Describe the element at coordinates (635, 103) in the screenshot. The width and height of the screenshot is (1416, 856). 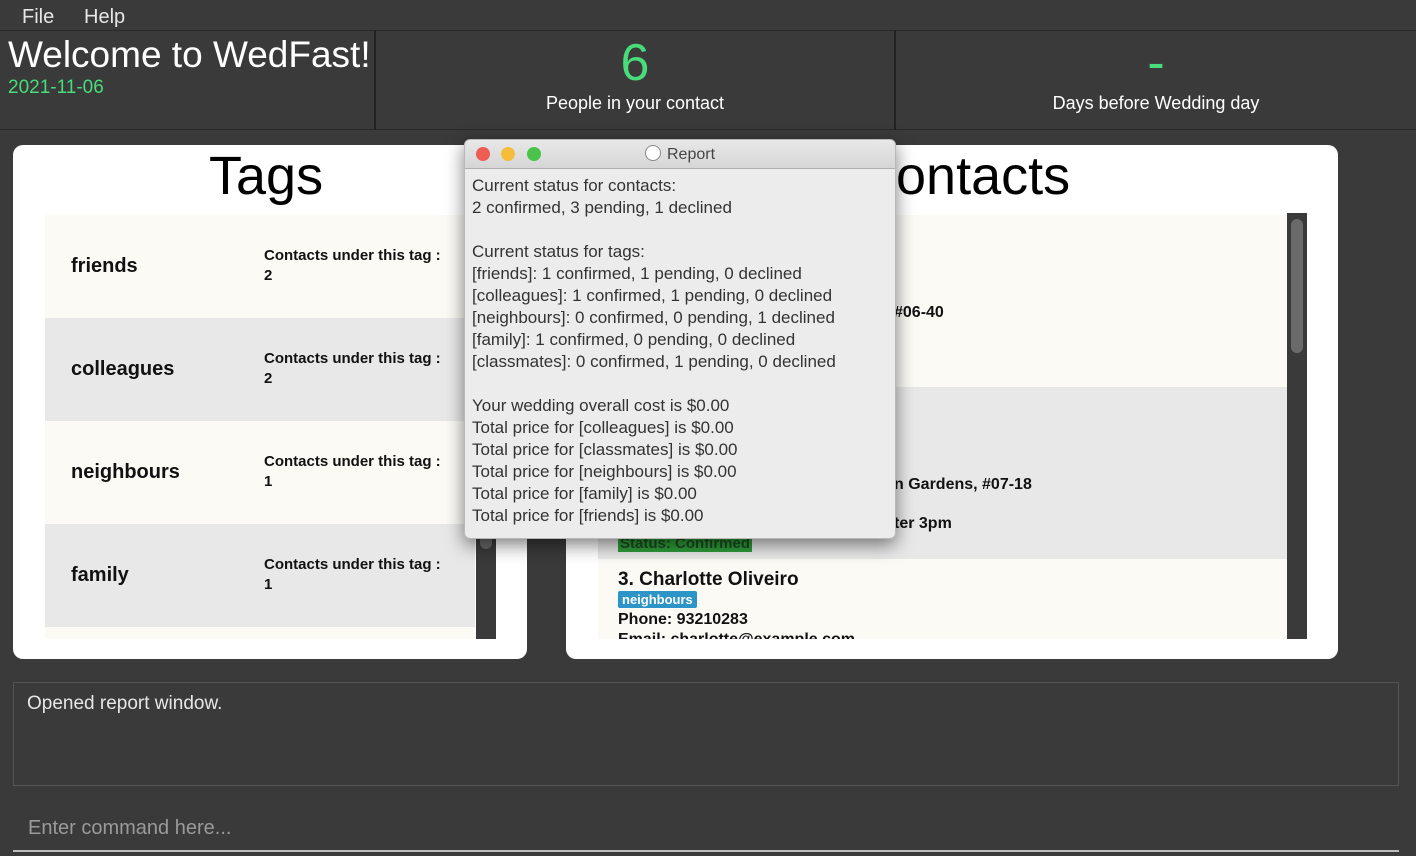
I see `people-label: People in your contact` at that location.